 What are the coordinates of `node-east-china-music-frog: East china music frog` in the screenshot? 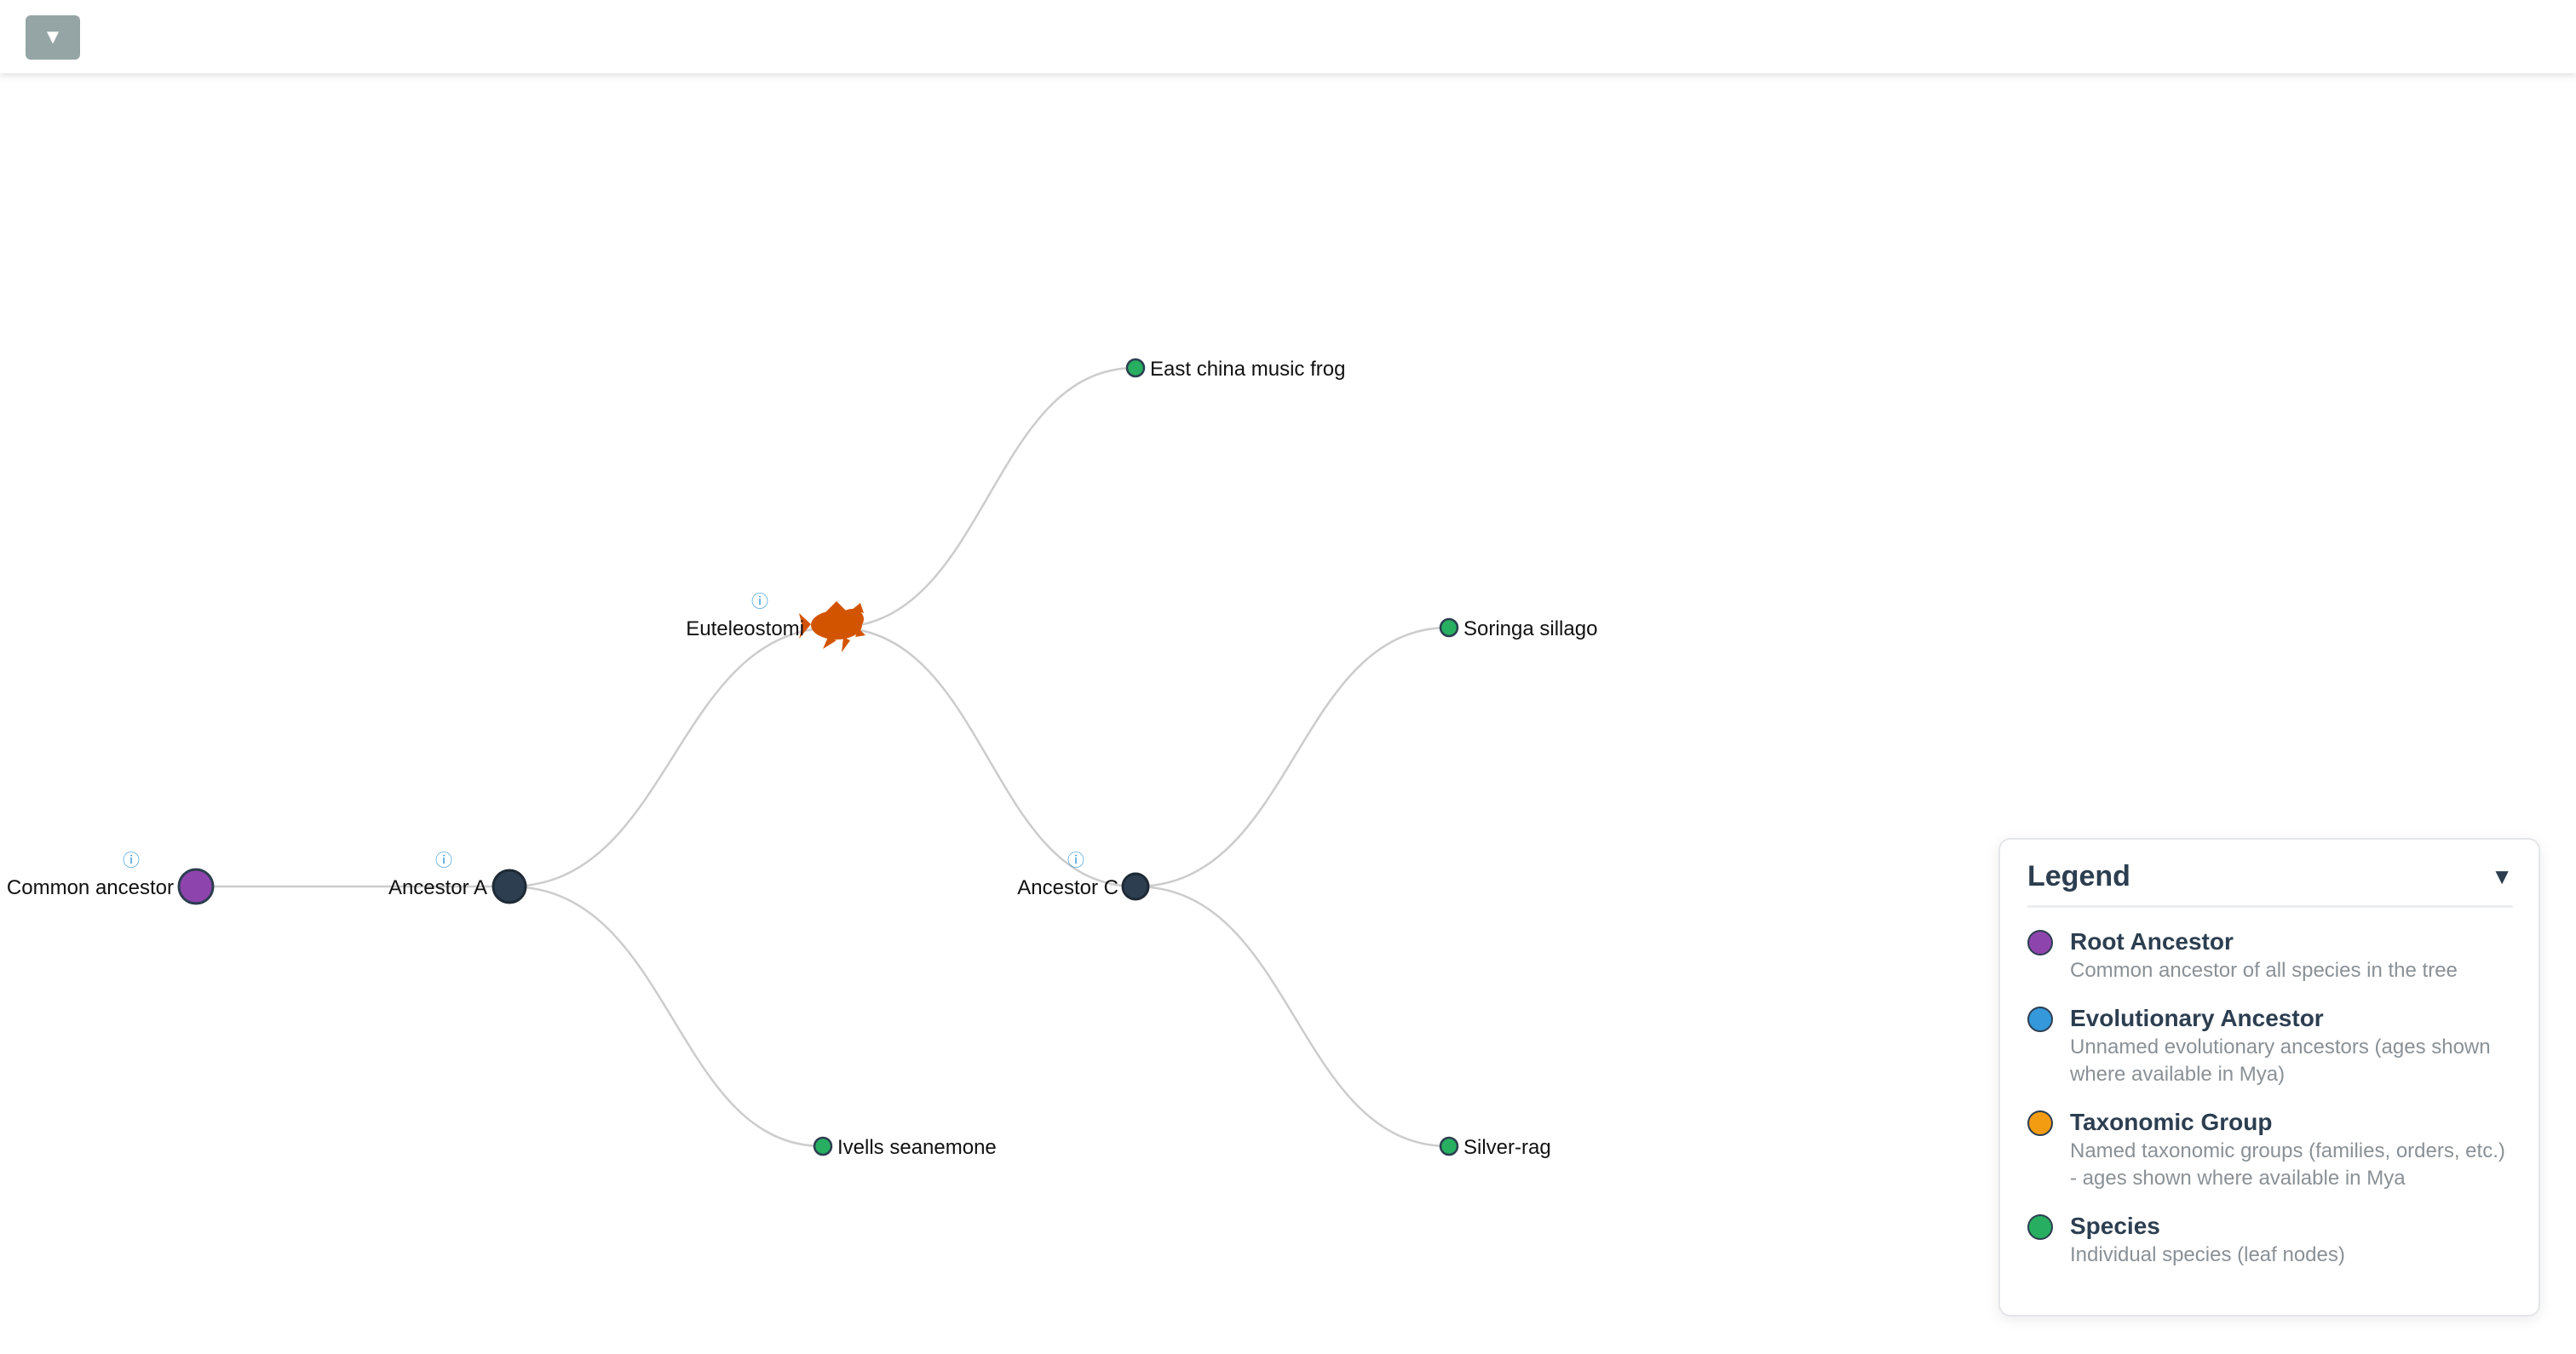 It's located at (1235, 369).